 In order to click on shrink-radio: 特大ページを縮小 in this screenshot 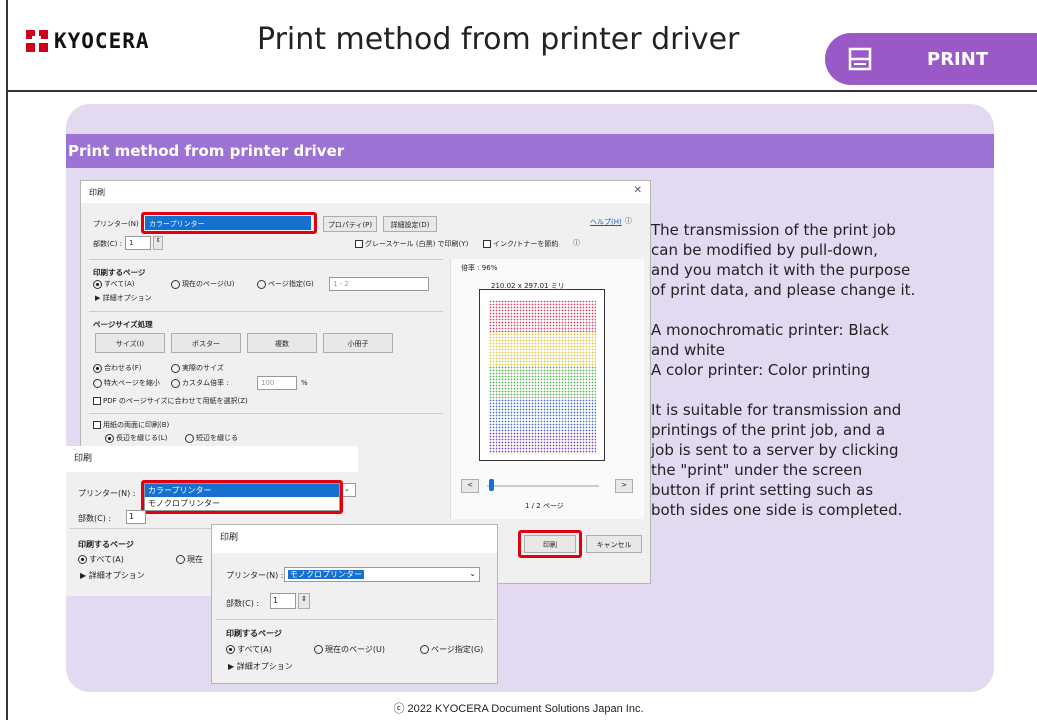, I will do `click(126, 383)`.